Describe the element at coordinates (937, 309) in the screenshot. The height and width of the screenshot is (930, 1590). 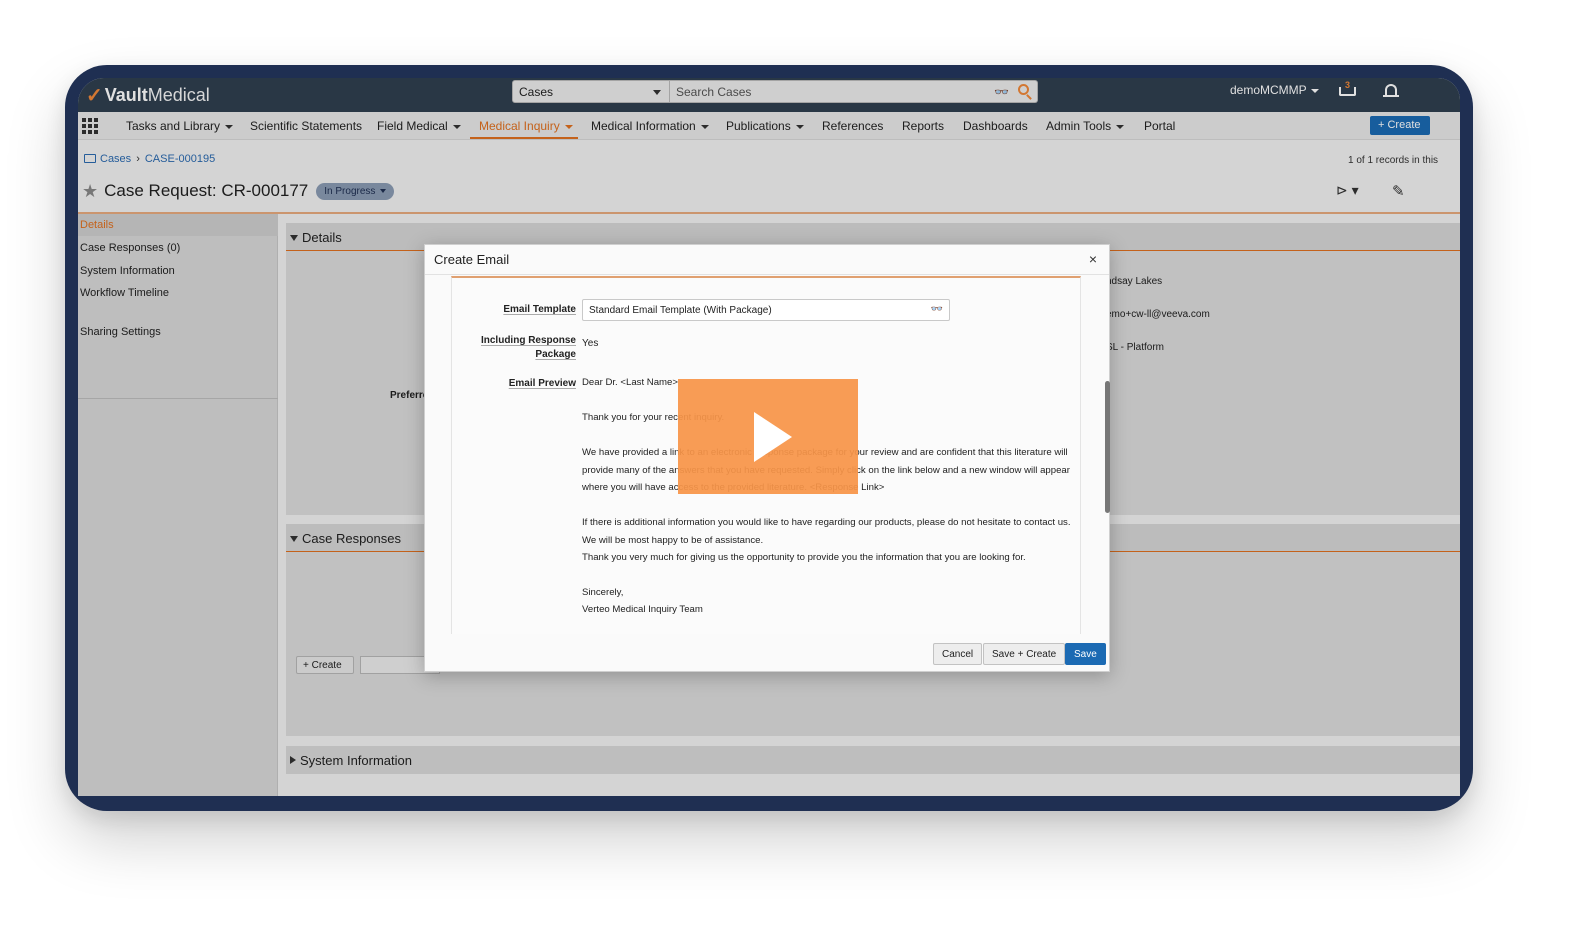
I see `binoculars-icon: 👓` at that location.